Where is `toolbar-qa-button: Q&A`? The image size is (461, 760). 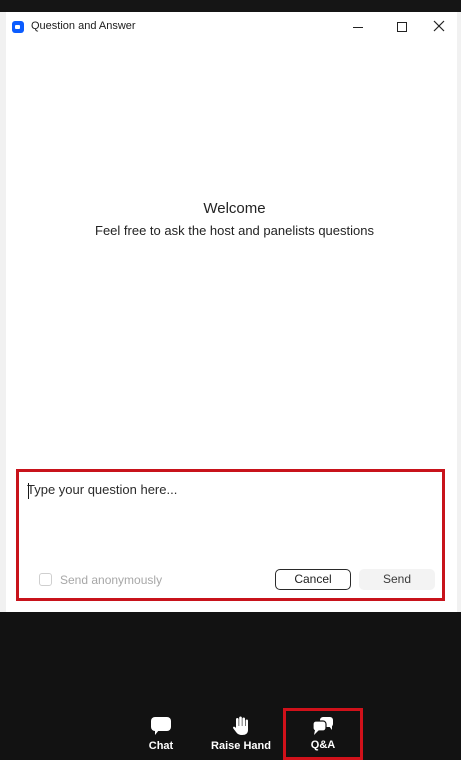
toolbar-qa-button: Q&A is located at coordinates (323, 734).